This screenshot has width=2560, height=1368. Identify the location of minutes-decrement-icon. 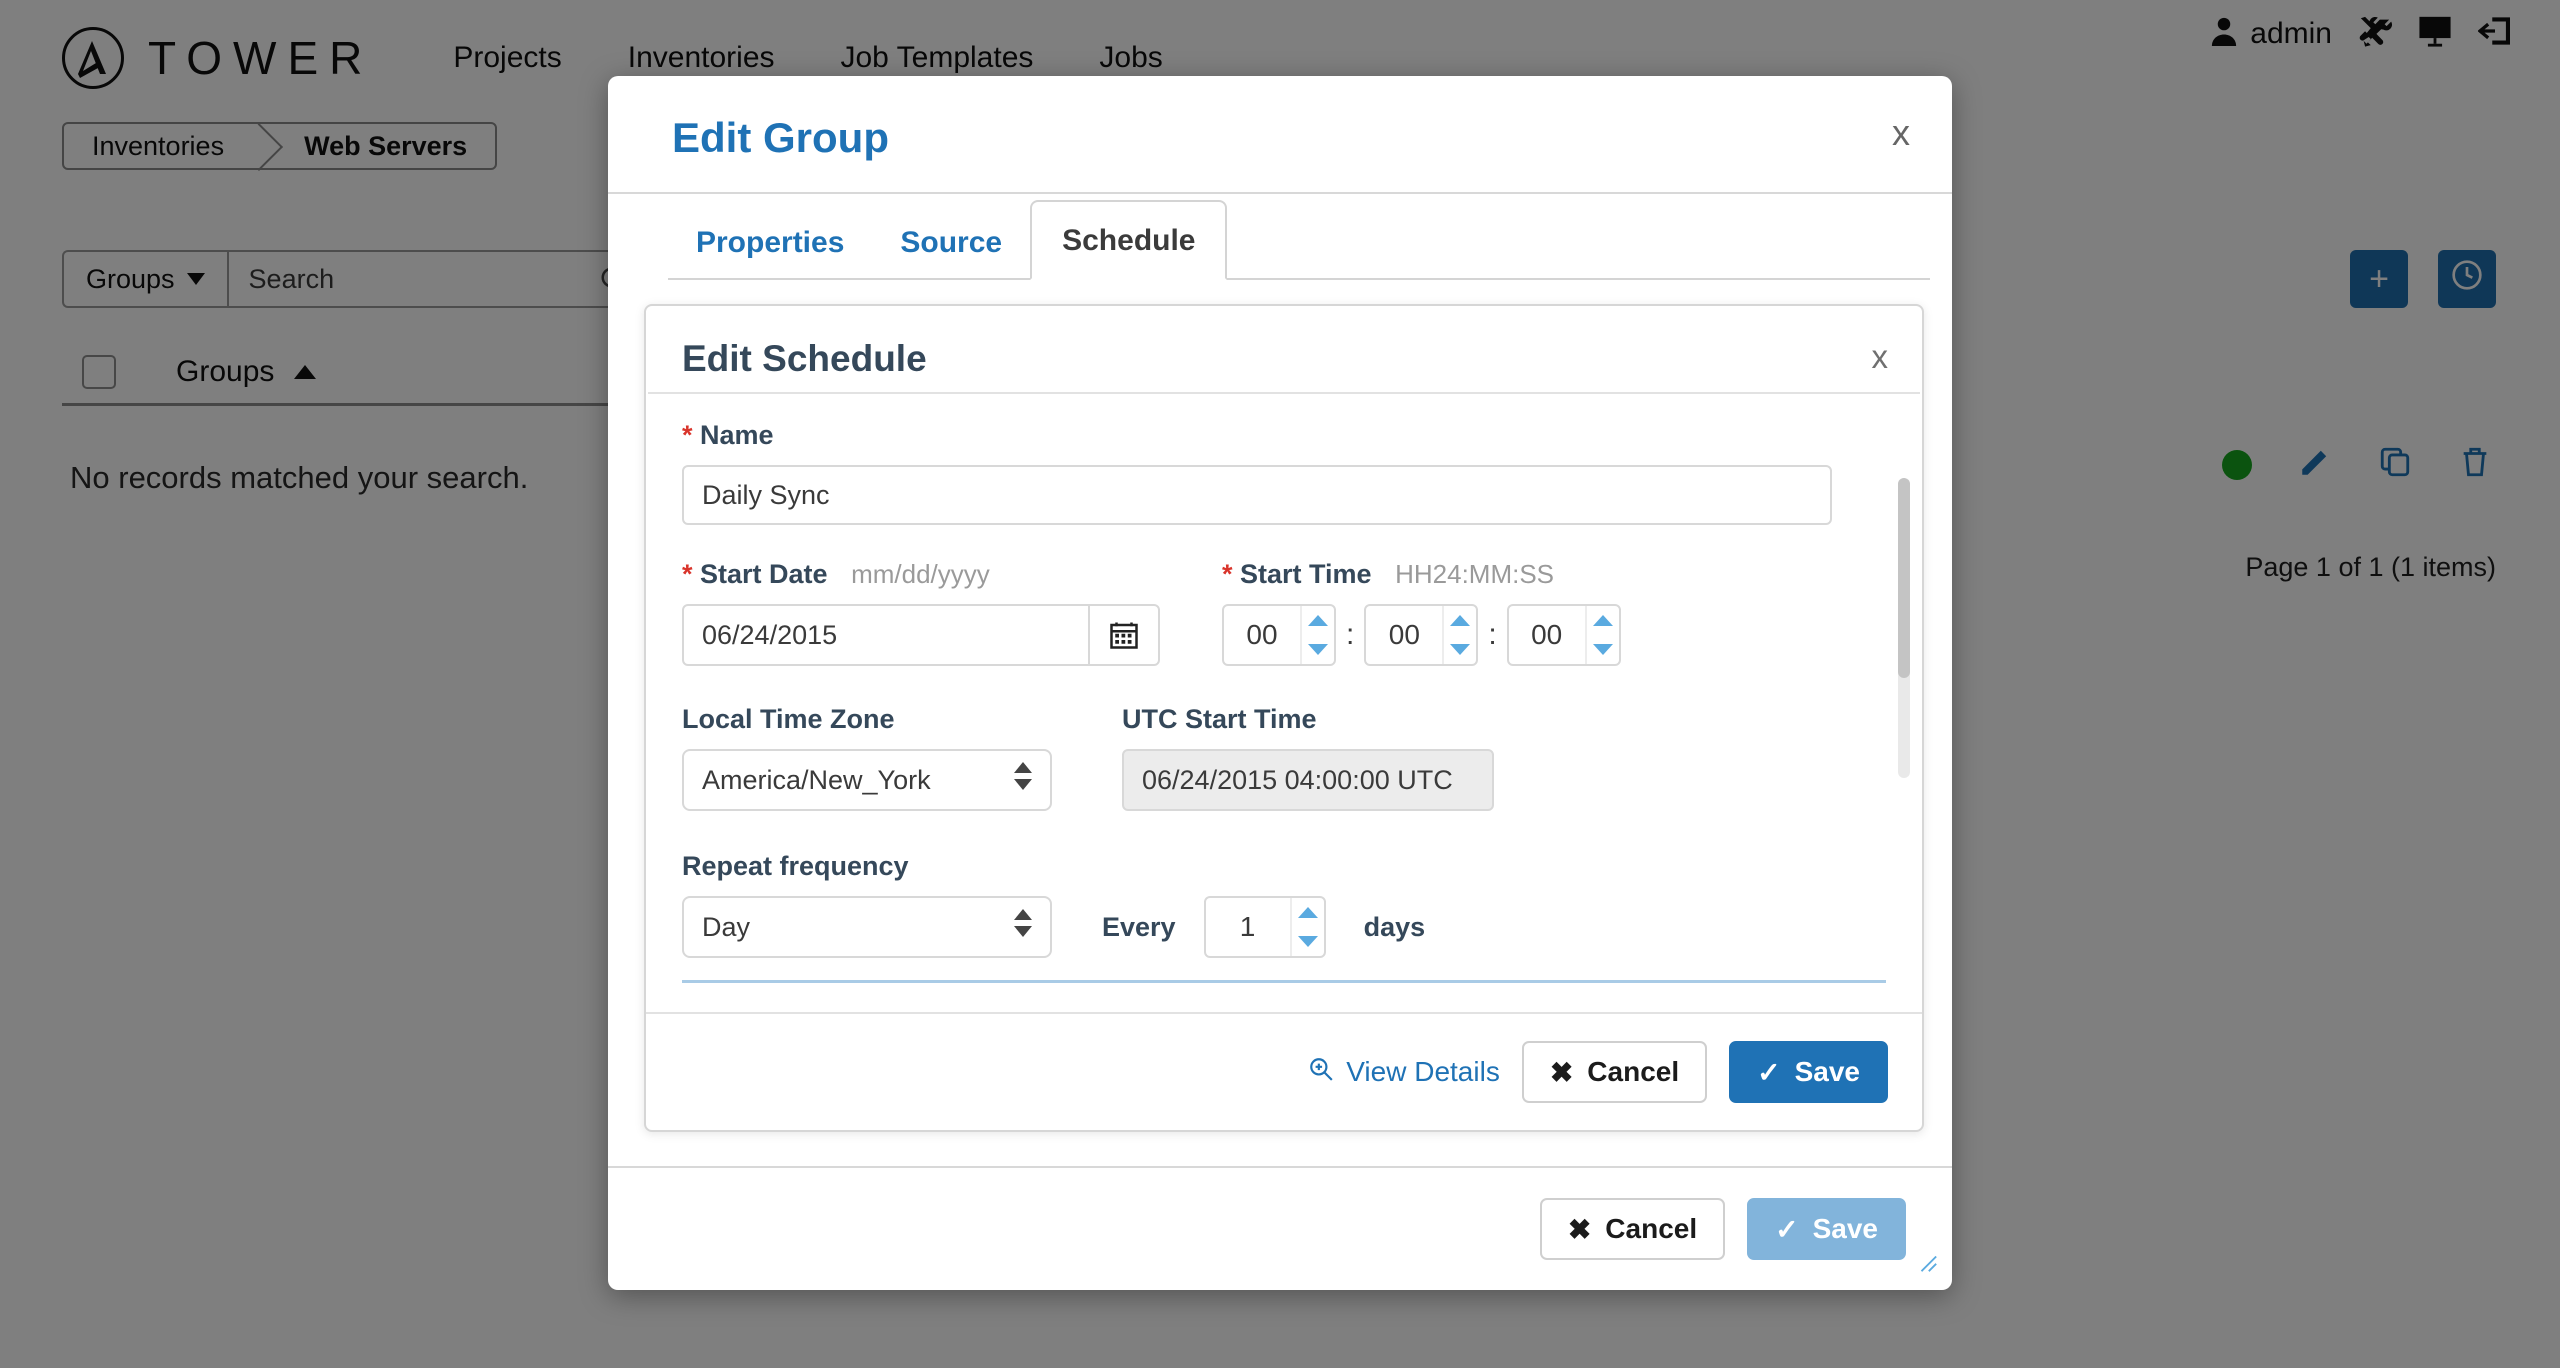
(1460, 649).